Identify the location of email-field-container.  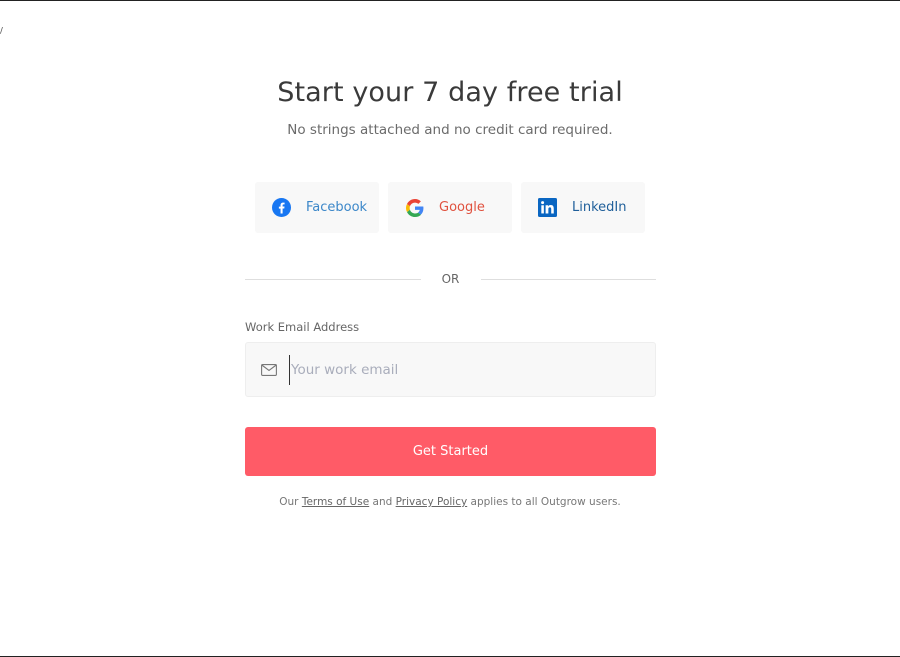
(450, 369).